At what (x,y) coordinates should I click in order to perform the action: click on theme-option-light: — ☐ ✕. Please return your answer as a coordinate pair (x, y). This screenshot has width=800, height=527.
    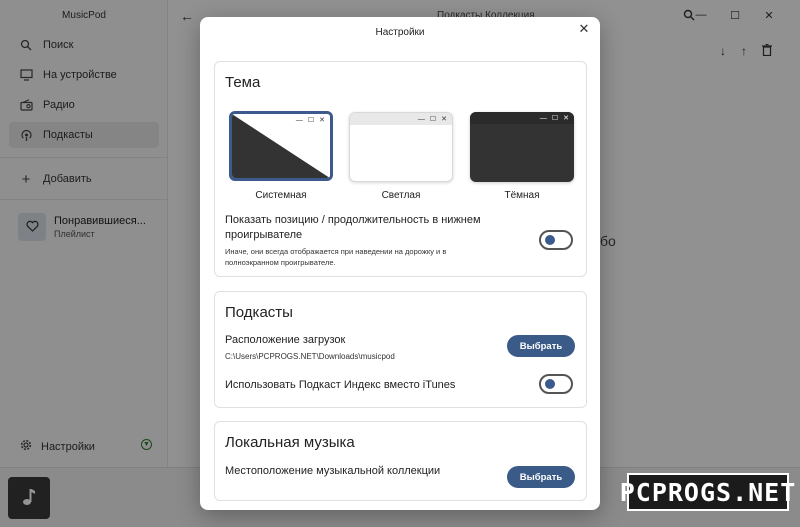
    Looking at the image, I should click on (401, 147).